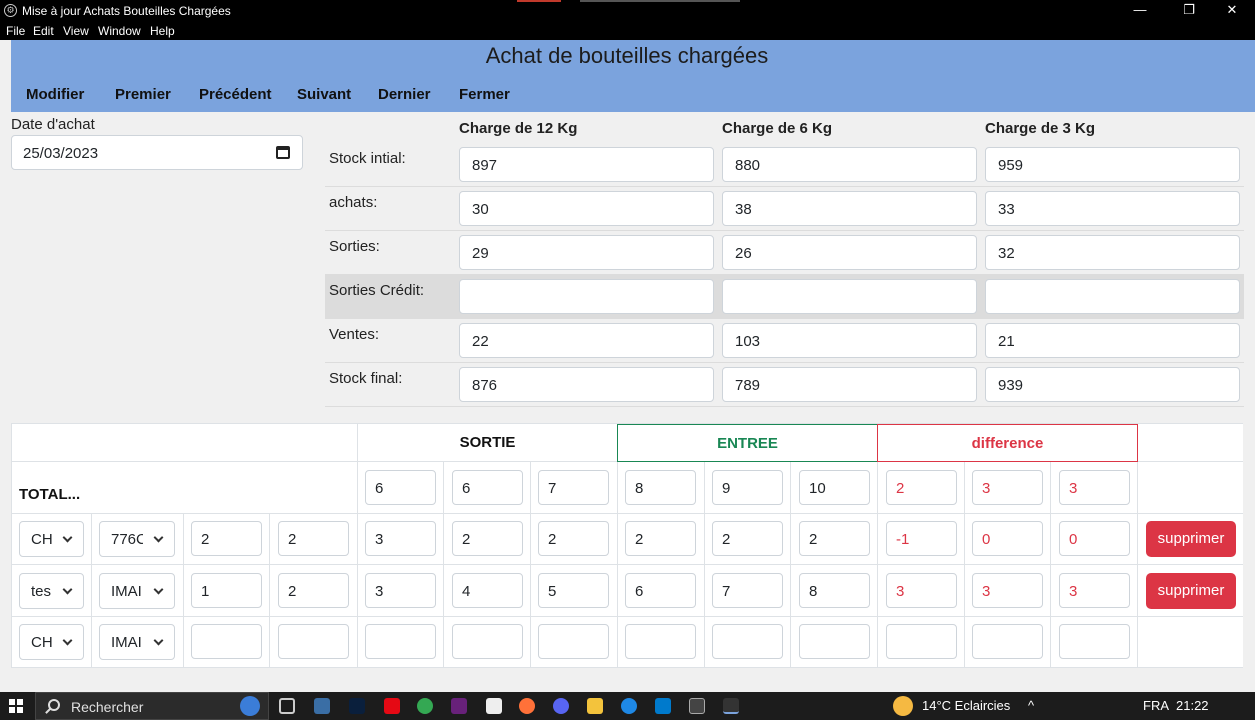  I want to click on nav-precedent: Précédent, so click(235, 94).